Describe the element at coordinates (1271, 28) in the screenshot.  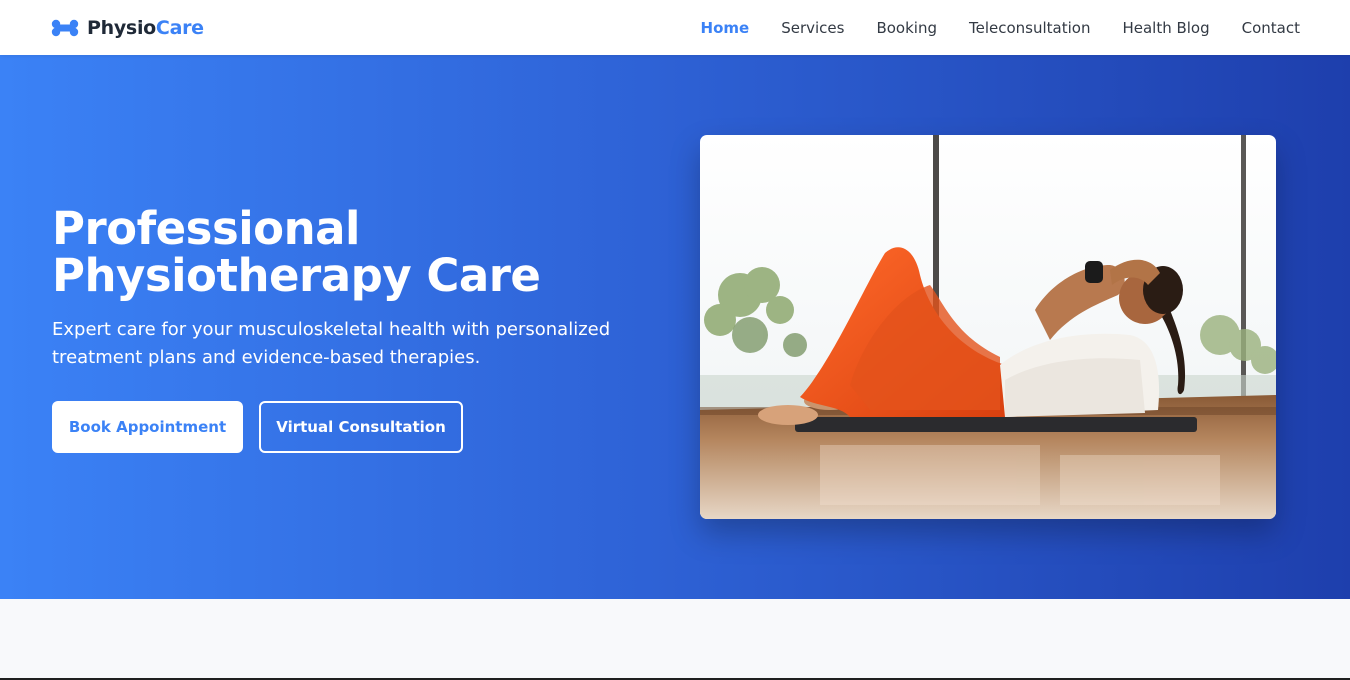
I see `nav-link-contact: Contact` at that location.